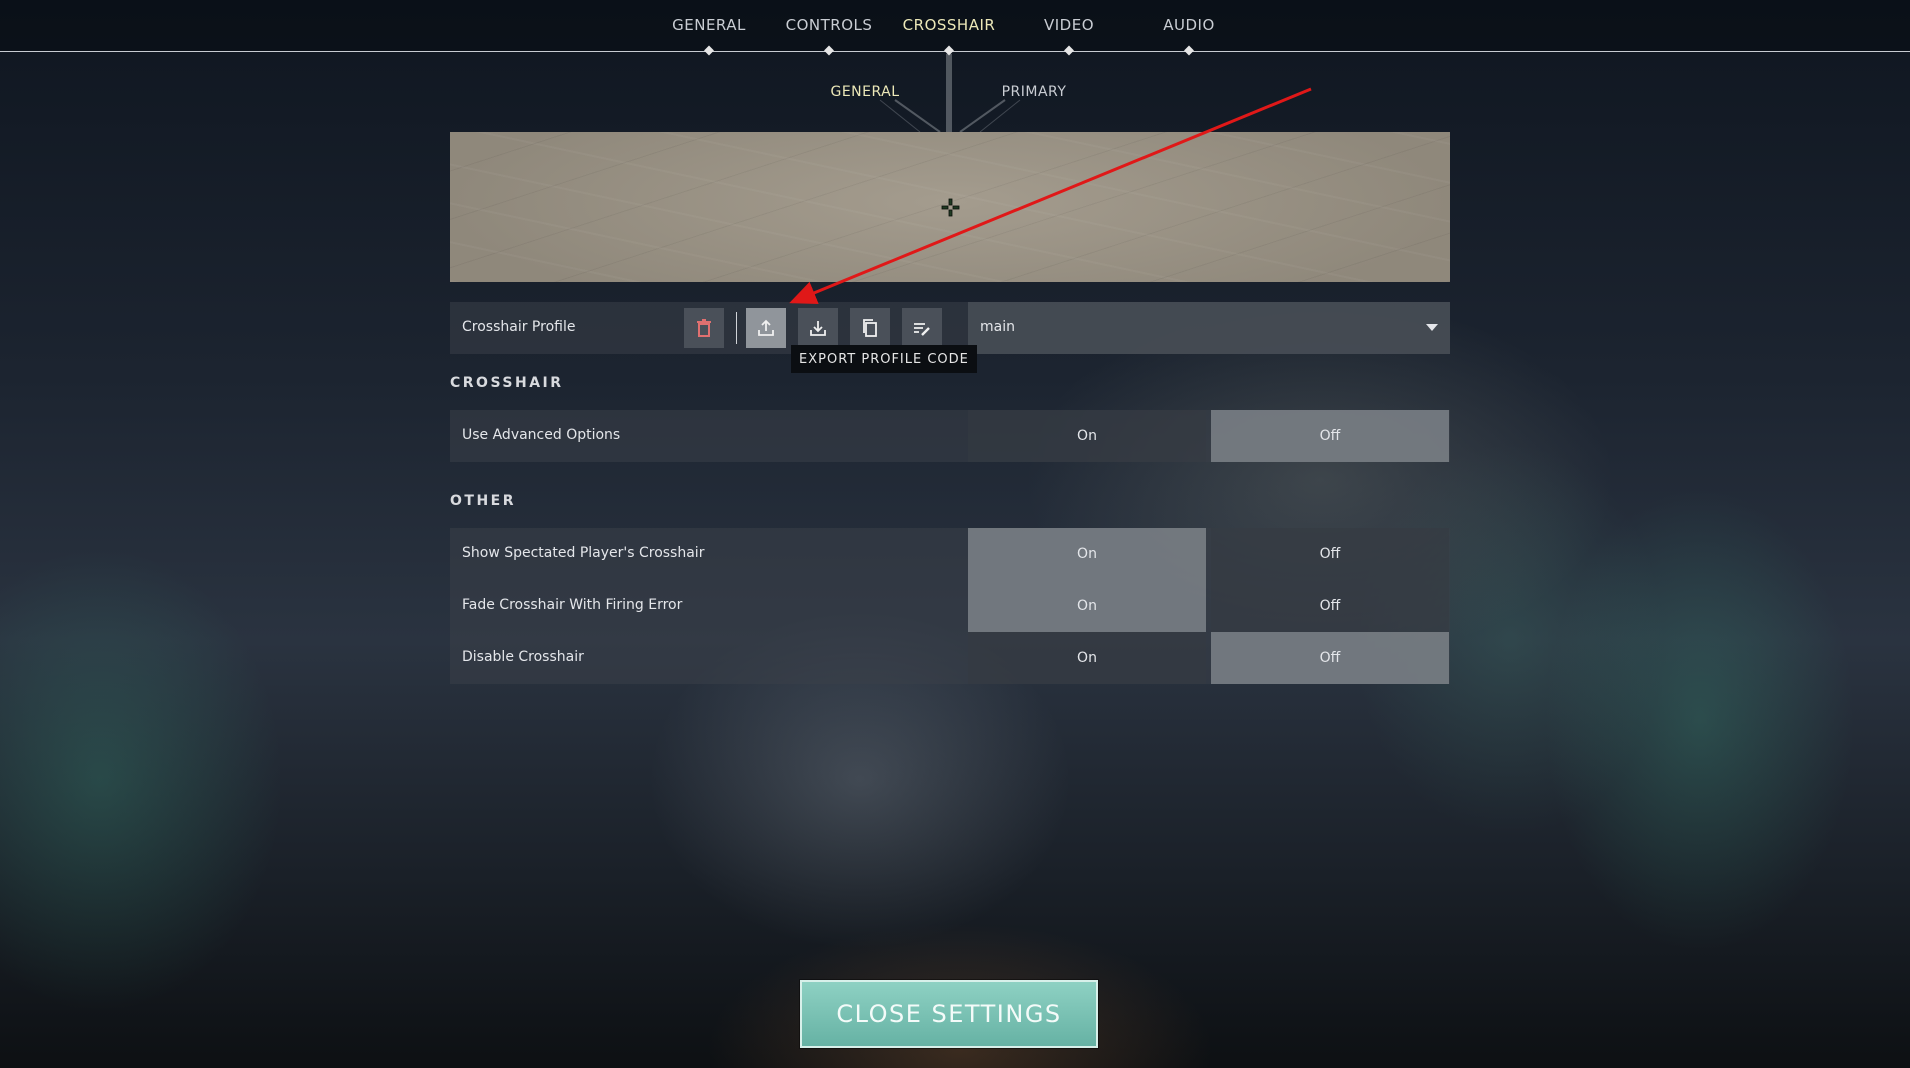 The width and height of the screenshot is (1910, 1068). I want to click on export-tooltip: EXPORT PROFILE CODE, so click(884, 359).